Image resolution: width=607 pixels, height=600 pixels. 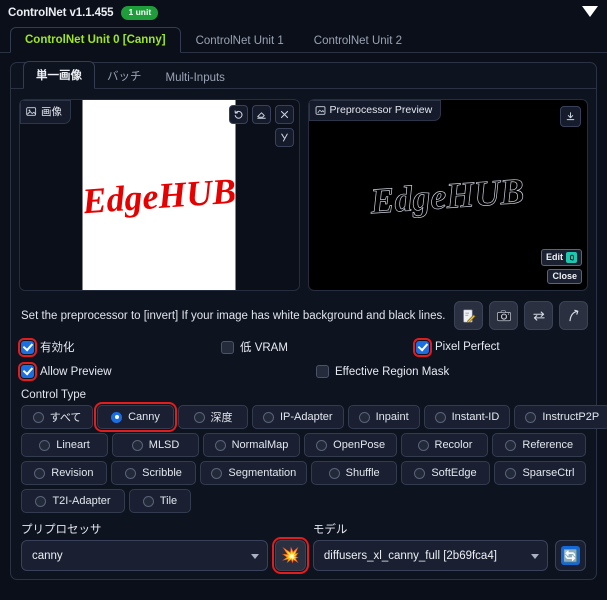 I want to click on source-image-canvas: EdgeHUB, so click(x=159, y=195).